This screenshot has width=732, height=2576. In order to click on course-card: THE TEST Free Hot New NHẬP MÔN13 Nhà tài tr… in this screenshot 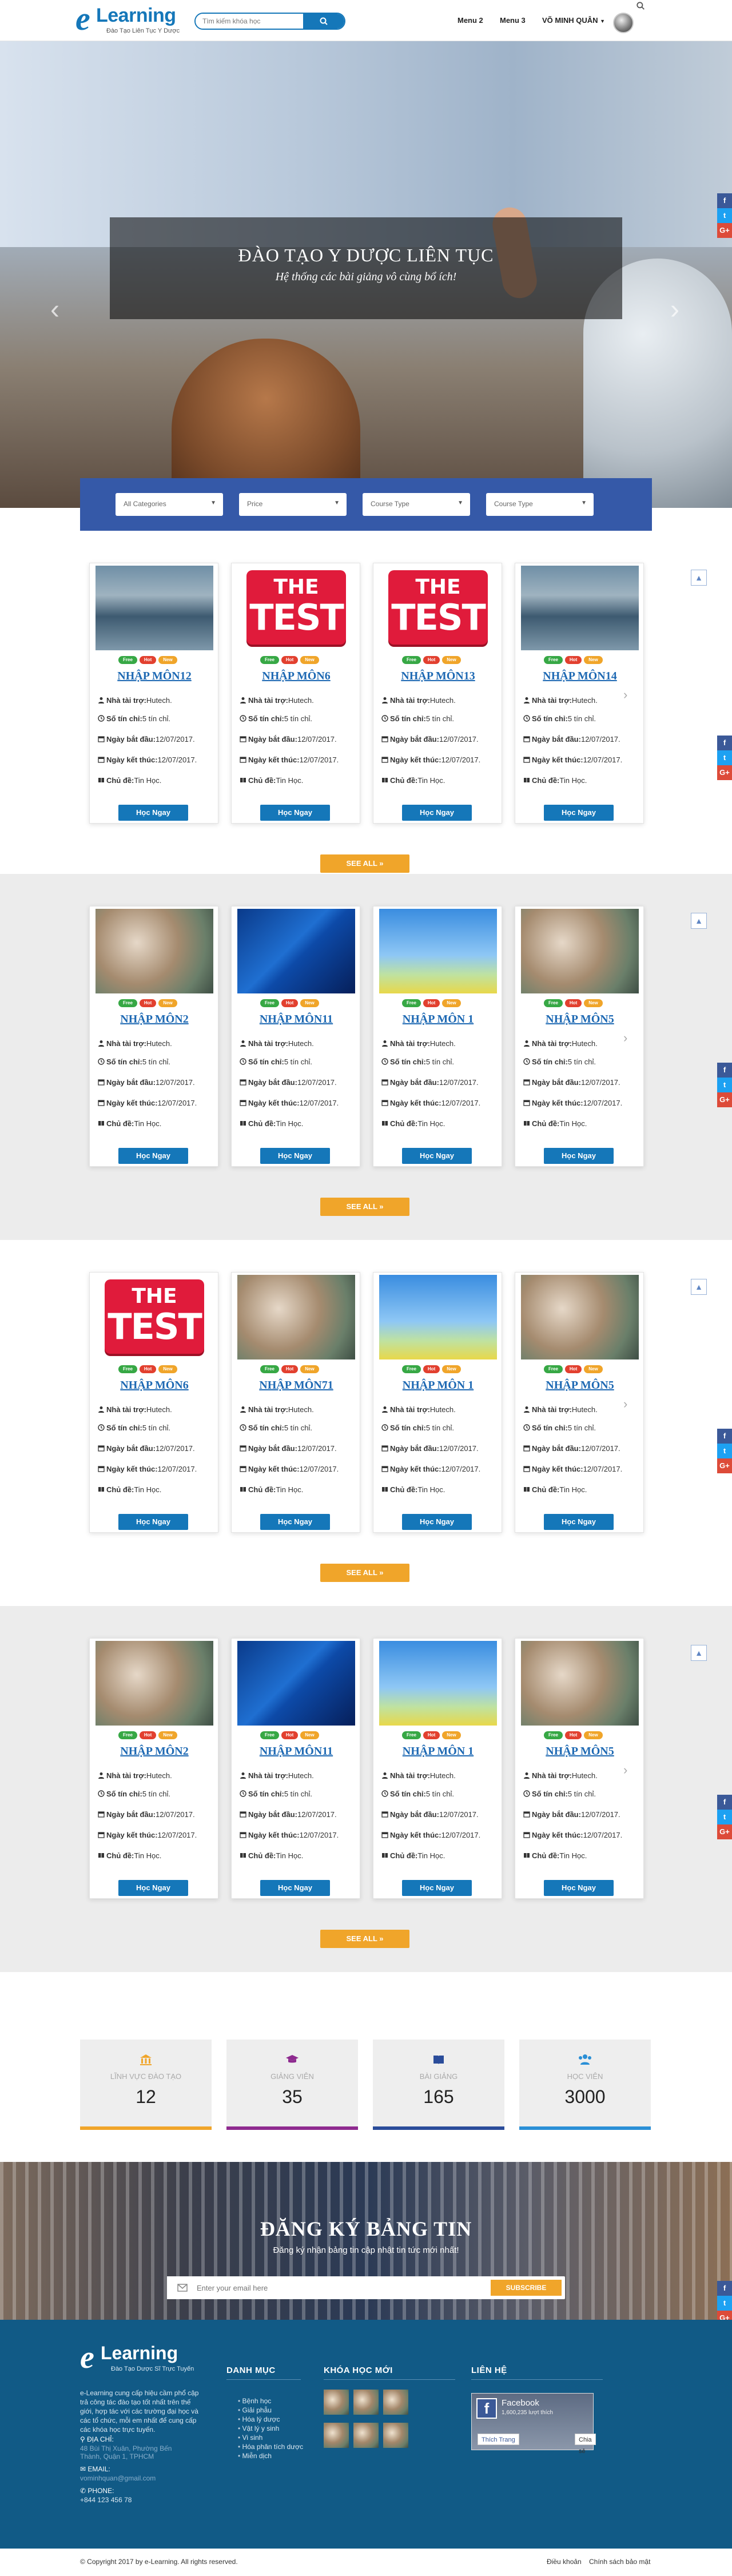, I will do `click(437, 693)`.